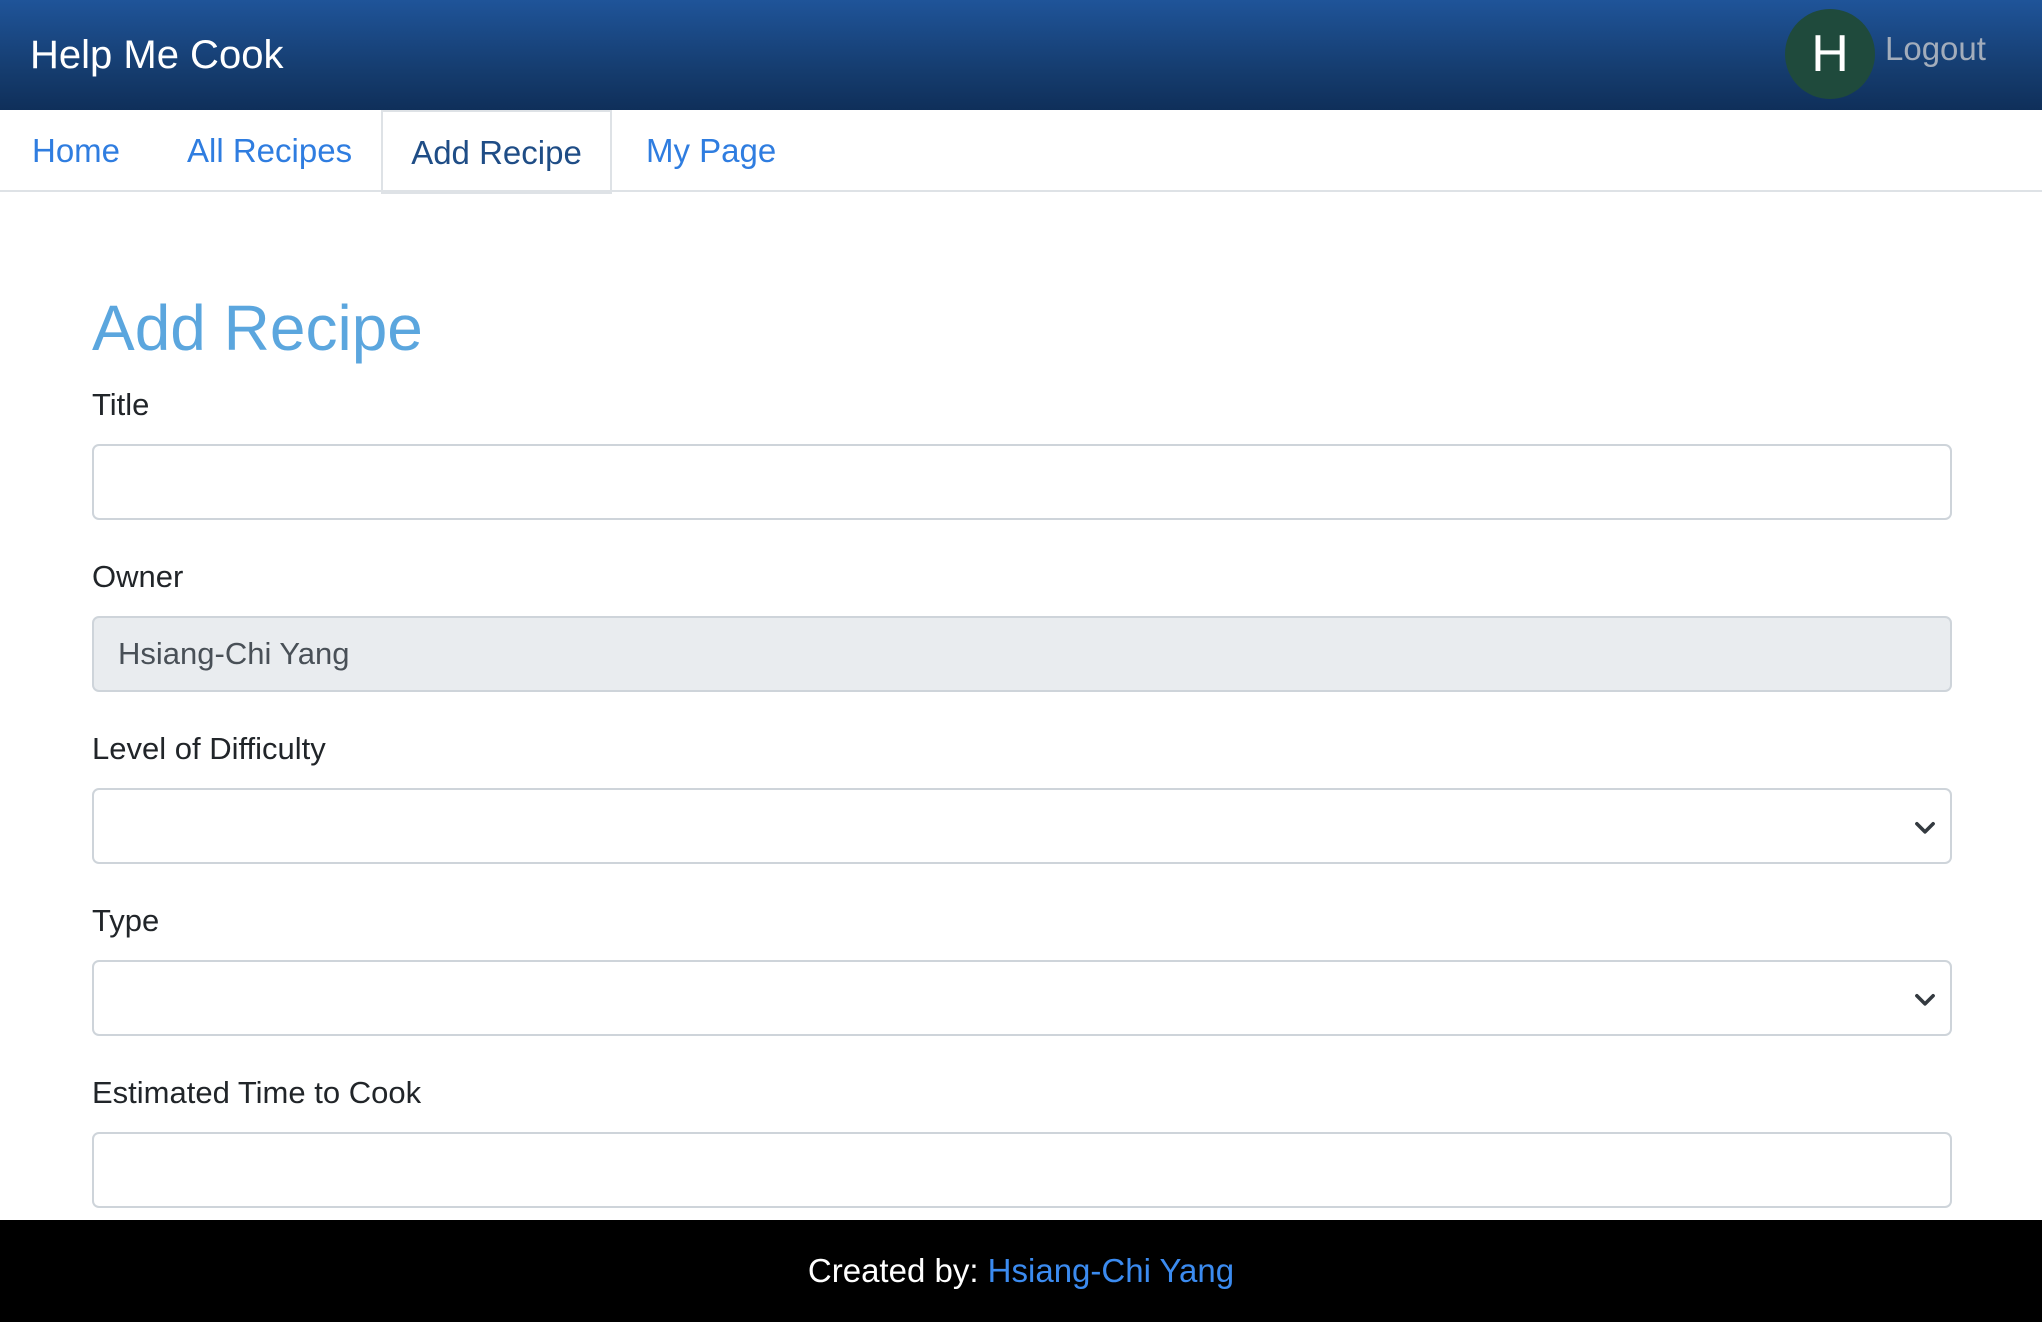 The width and height of the screenshot is (2042, 1322). What do you see at coordinates (1022, 998) in the screenshot?
I see `type-select` at bounding box center [1022, 998].